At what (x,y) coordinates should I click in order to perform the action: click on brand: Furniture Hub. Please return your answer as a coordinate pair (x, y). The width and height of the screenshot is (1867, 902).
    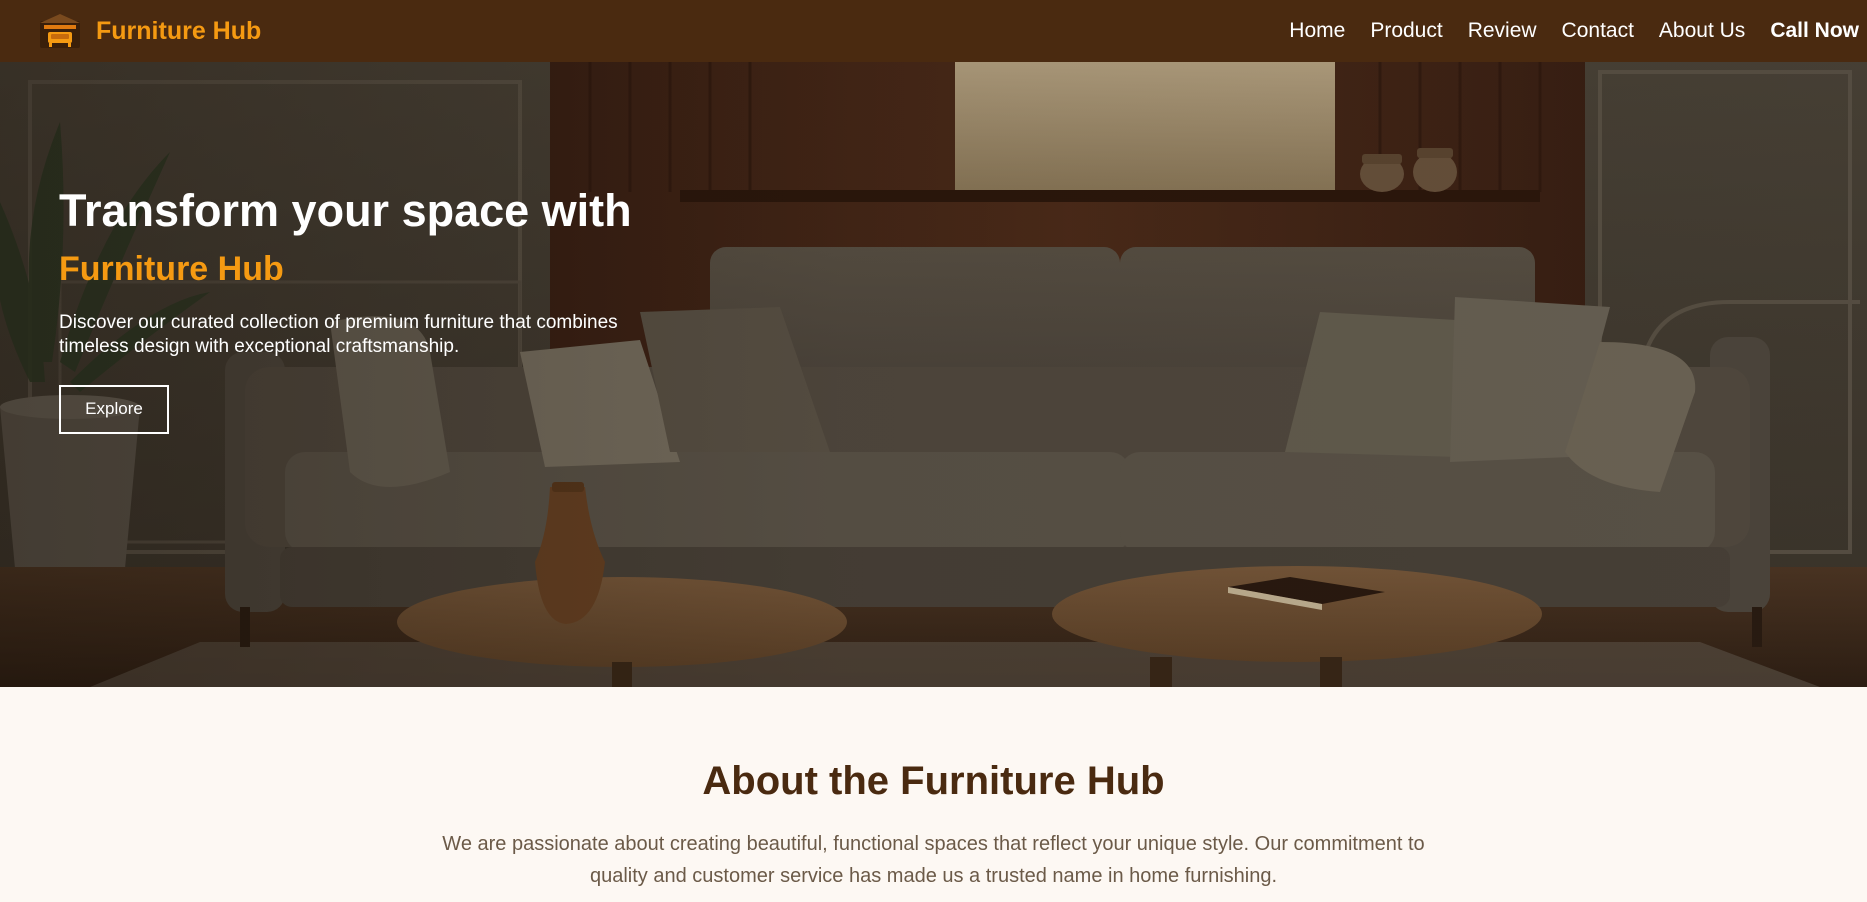
    Looking at the image, I should click on (149, 31).